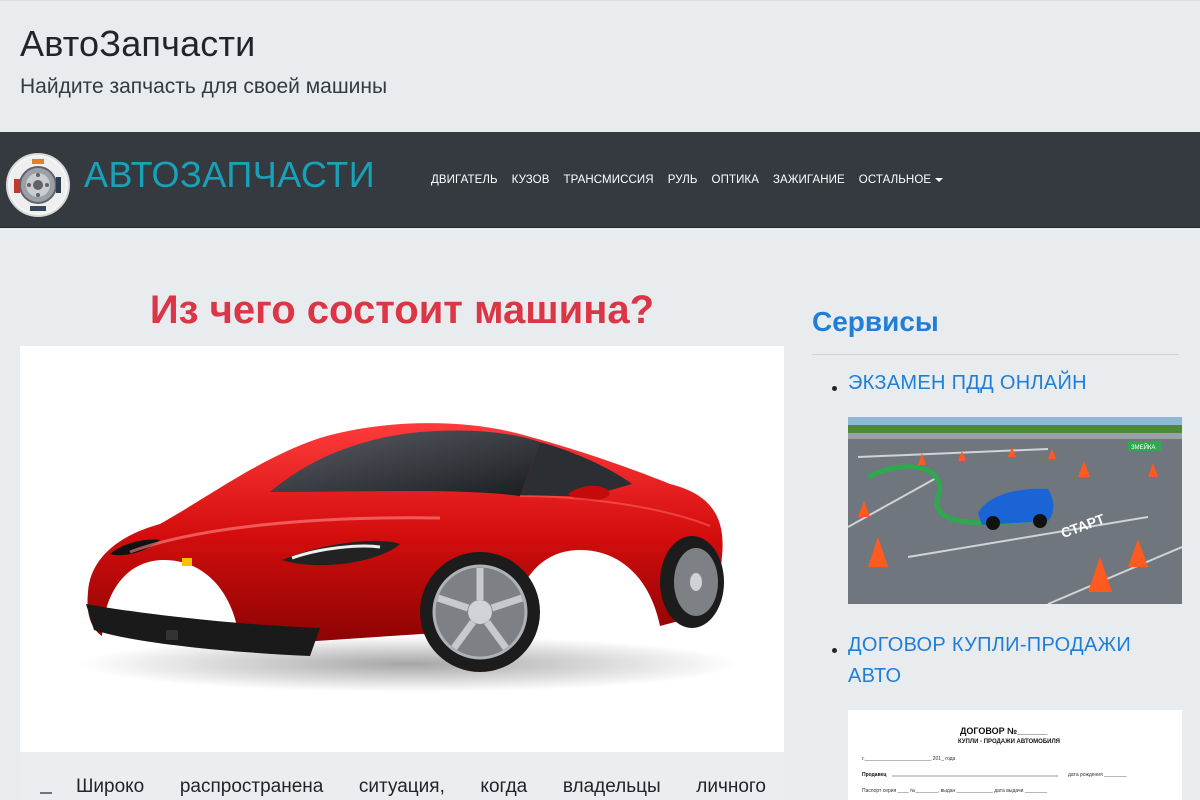 The height and width of the screenshot is (800, 1200). I want to click on sidebar-link-line: АВТО, so click(875, 676).